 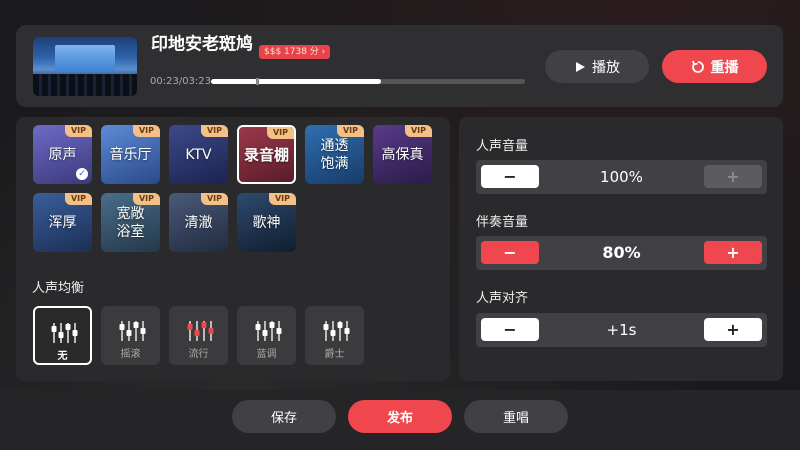 I want to click on save-button: 保存, so click(x=284, y=416).